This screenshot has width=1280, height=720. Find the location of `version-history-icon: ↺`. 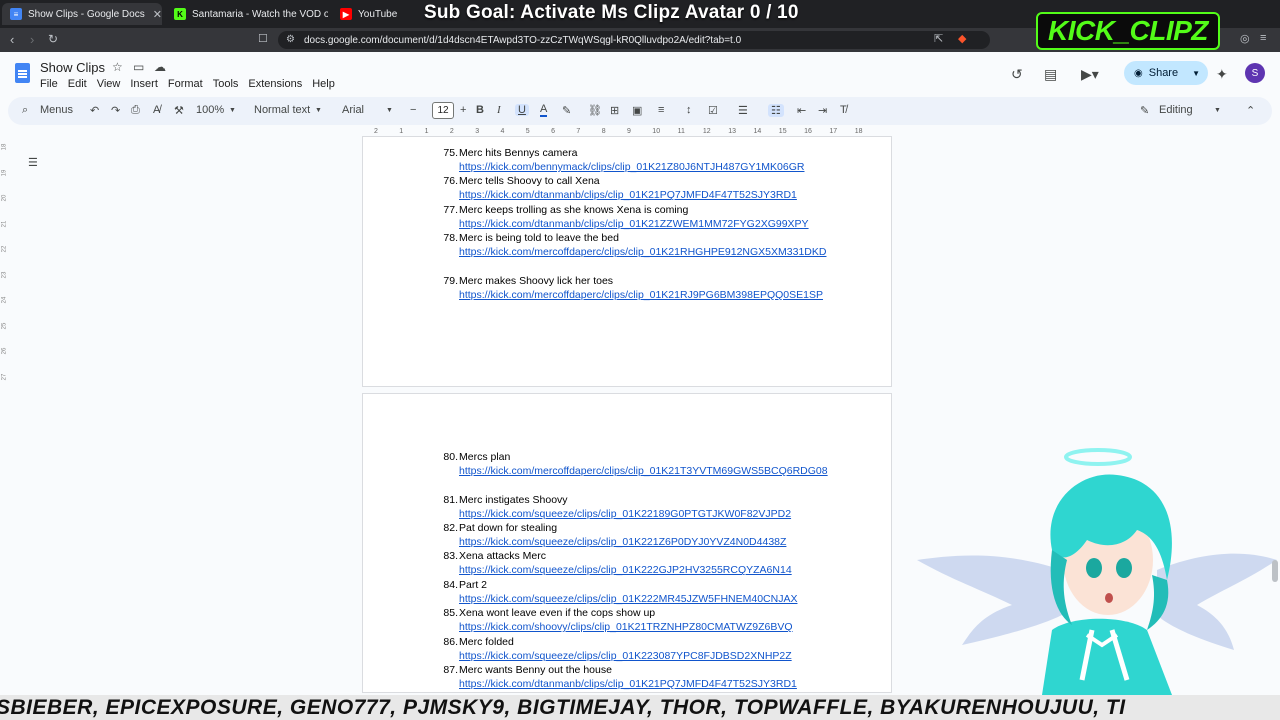

version-history-icon: ↺ is located at coordinates (1017, 74).